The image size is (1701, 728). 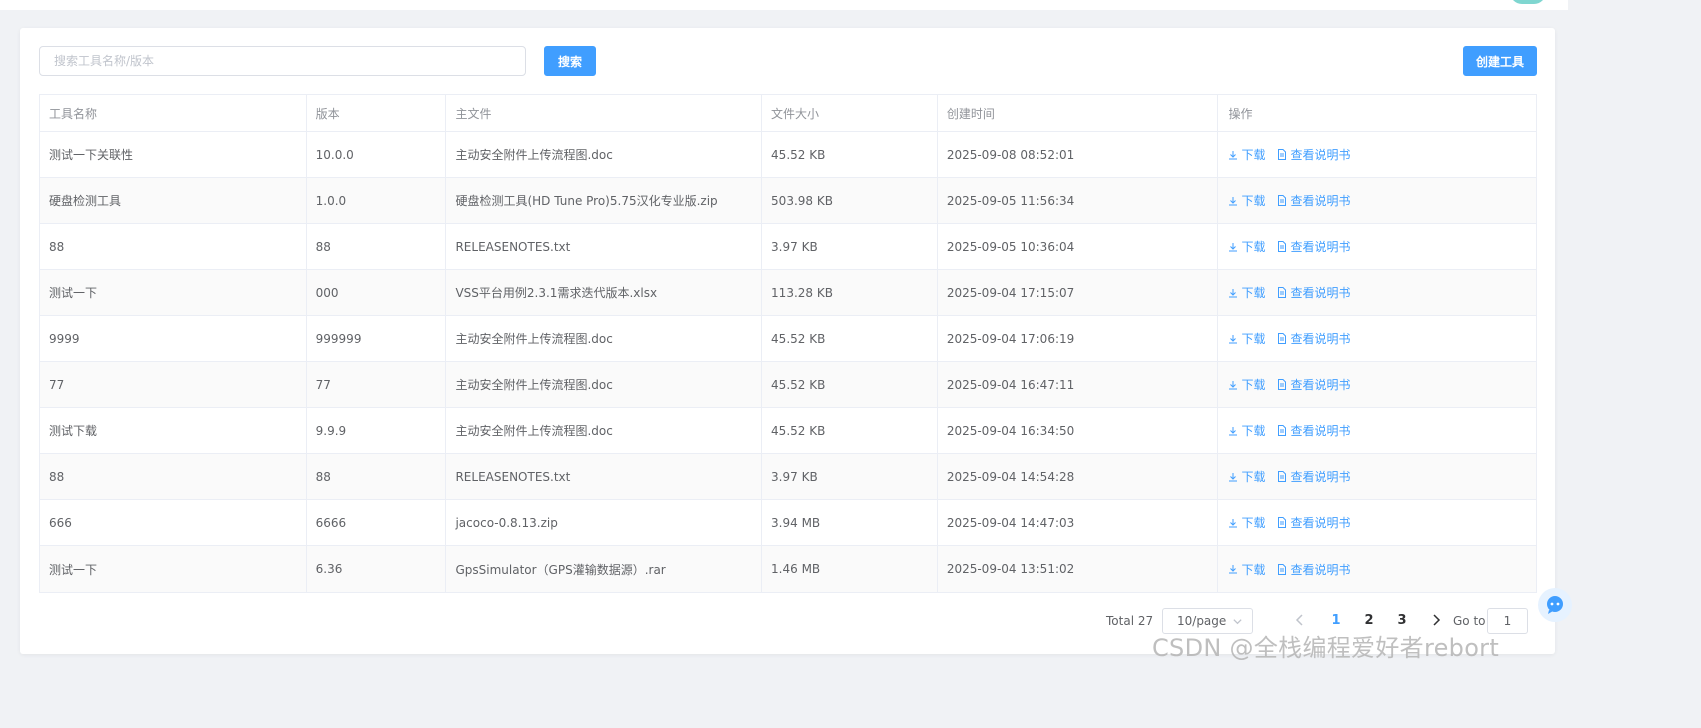 I want to click on cell-size: 503.98 KB, so click(x=850, y=200).